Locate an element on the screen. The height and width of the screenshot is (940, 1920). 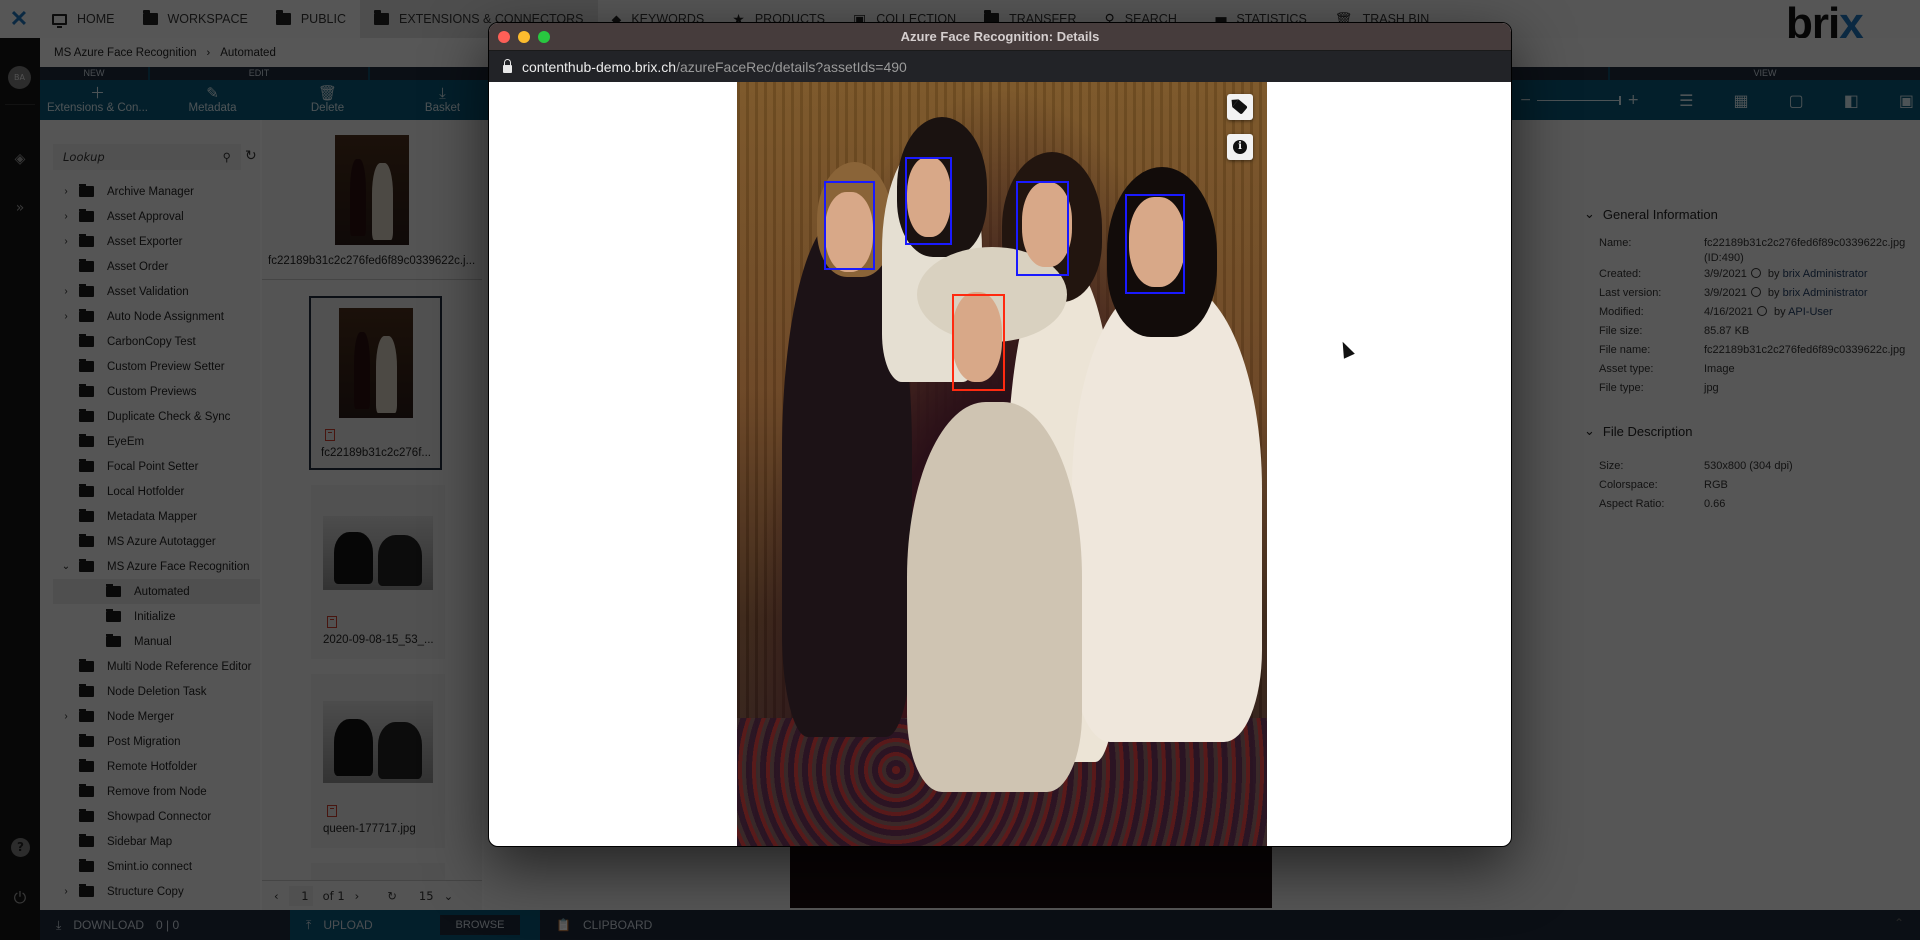
info-icon: i is located at coordinates (1240, 147).